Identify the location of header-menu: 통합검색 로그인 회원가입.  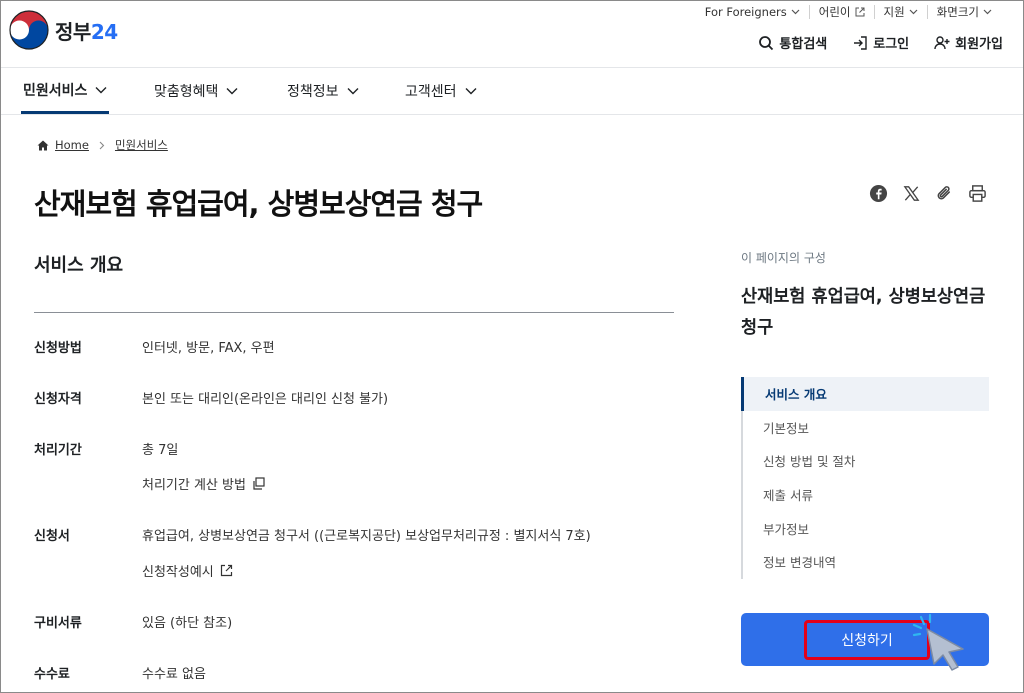
(880, 42).